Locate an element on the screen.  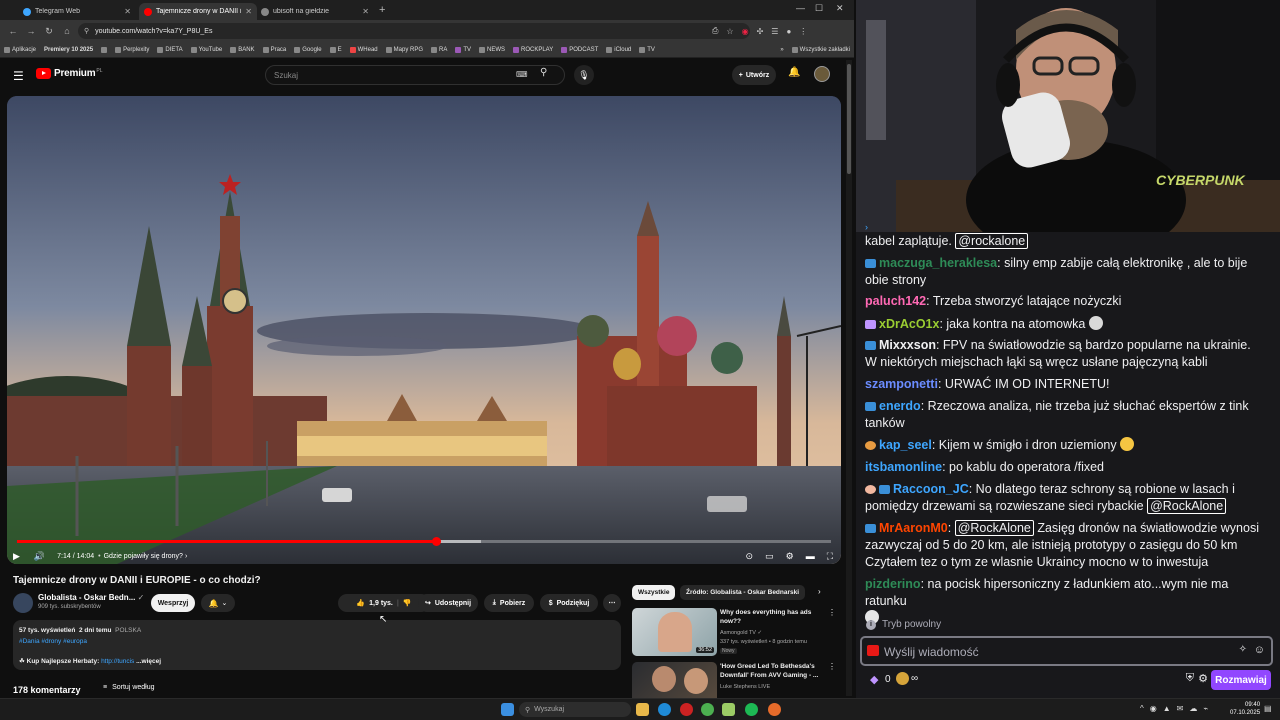
bookmarks-overflow: » is located at coordinates (781, 50).